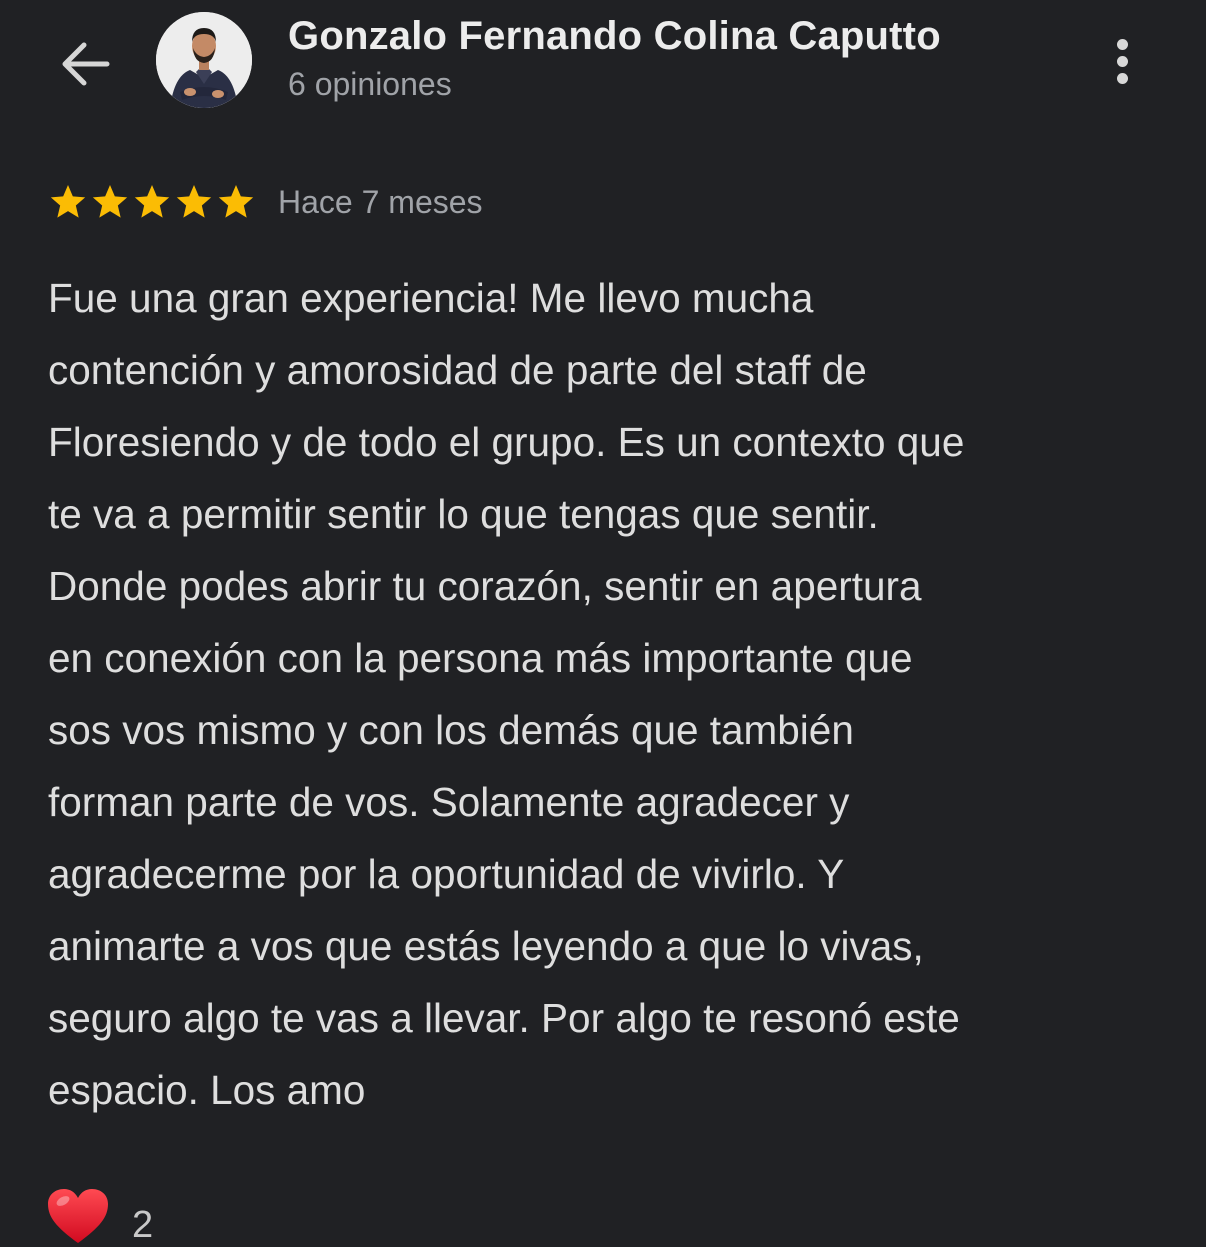 The image size is (1206, 1247). I want to click on more-vertical-icon, so click(1122, 44).